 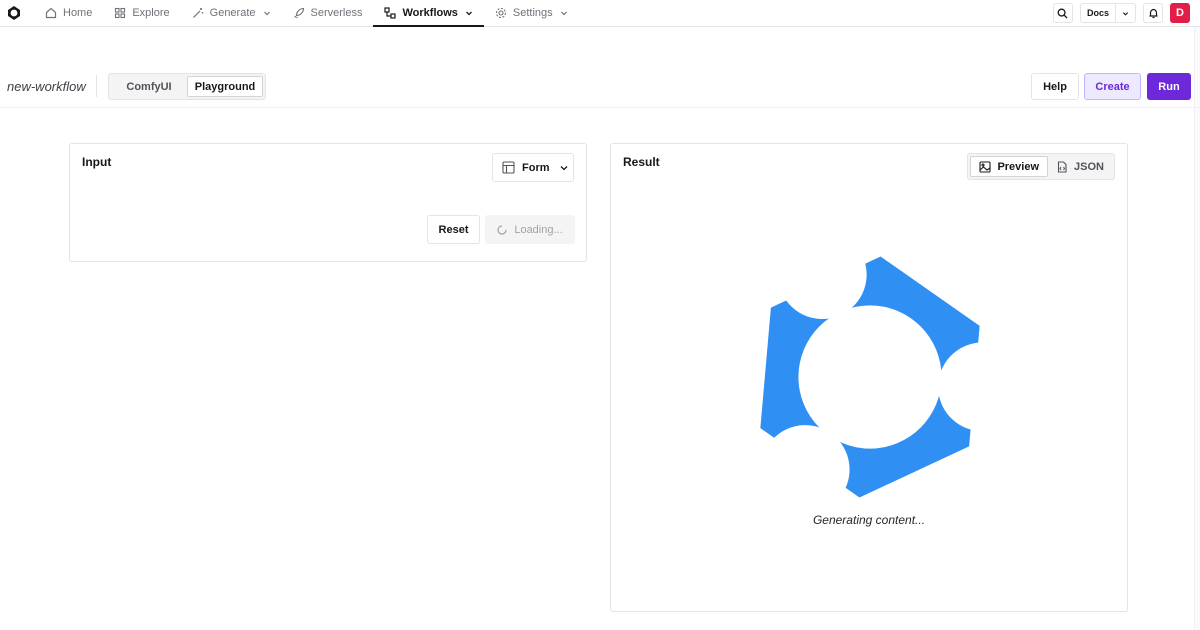 What do you see at coordinates (1018, 166) in the screenshot?
I see `tab-preview-label: Preview` at bounding box center [1018, 166].